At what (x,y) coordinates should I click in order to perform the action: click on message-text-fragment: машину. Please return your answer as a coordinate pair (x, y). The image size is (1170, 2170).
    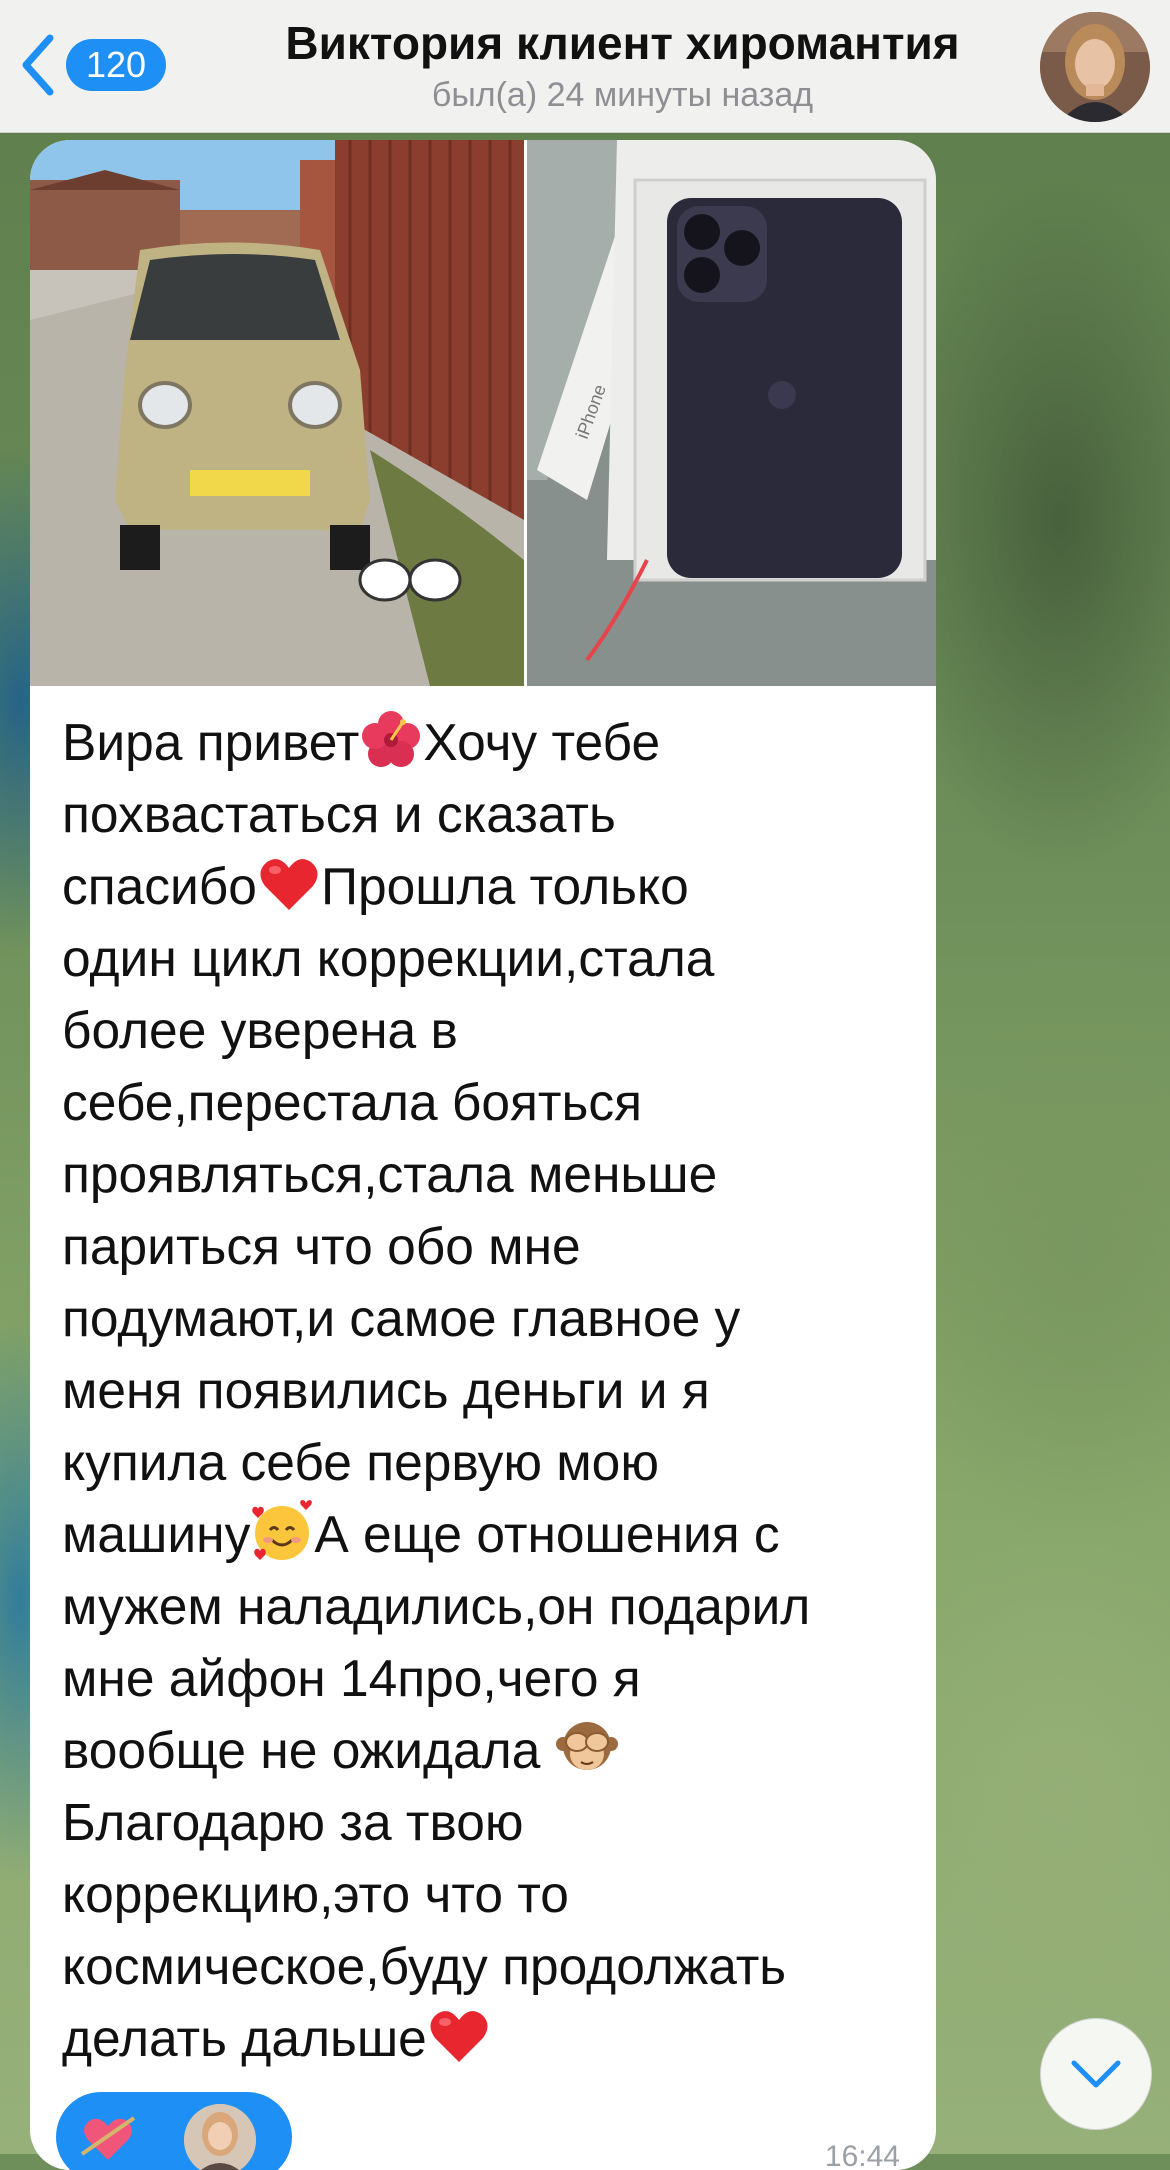
    Looking at the image, I should click on (156, 1534).